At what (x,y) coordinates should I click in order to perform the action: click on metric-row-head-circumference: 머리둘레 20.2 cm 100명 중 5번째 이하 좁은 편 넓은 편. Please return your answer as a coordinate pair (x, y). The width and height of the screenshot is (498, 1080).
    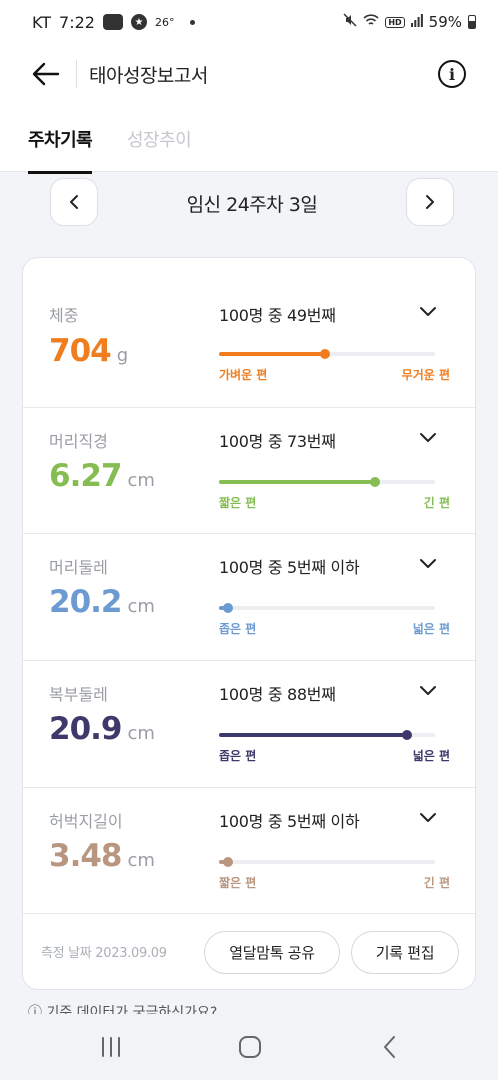
    Looking at the image, I should click on (249, 597).